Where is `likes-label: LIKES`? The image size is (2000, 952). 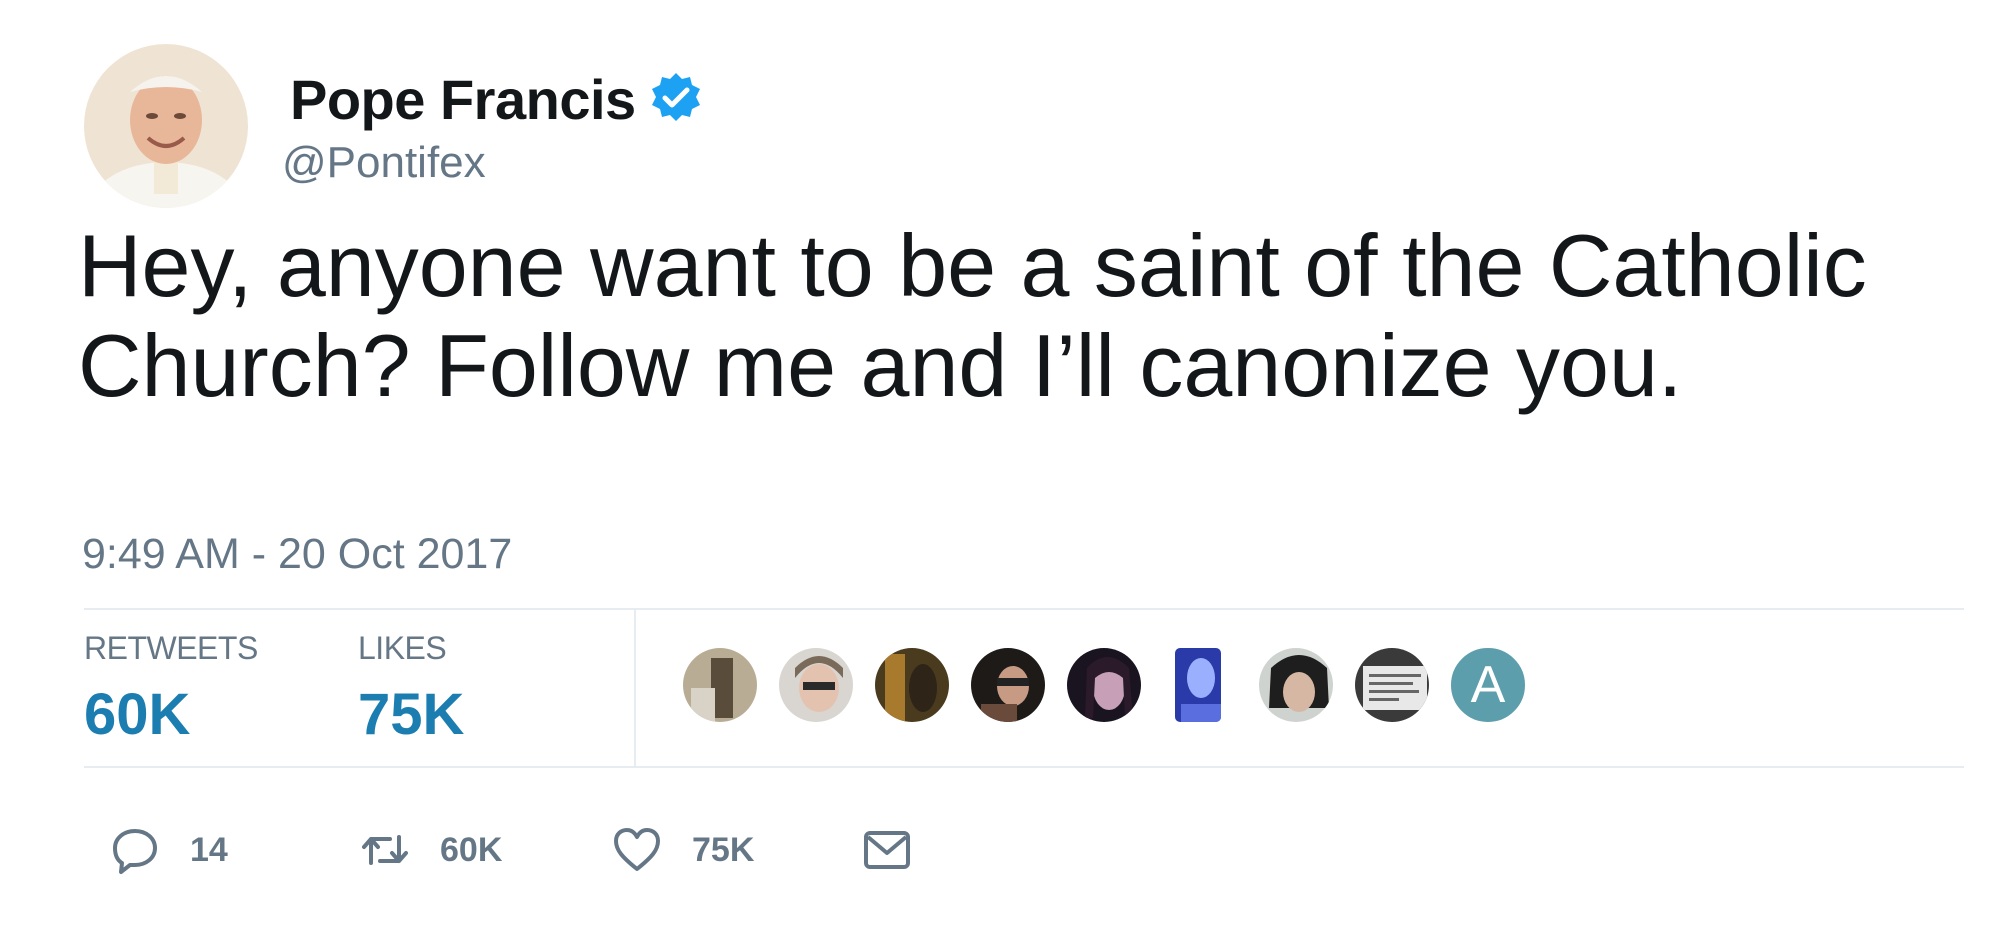 likes-label: LIKES is located at coordinates (402, 648).